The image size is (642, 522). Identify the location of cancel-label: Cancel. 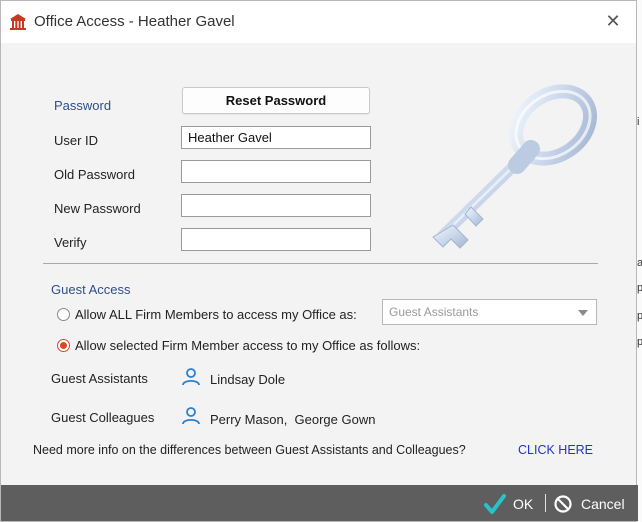
(603, 504).